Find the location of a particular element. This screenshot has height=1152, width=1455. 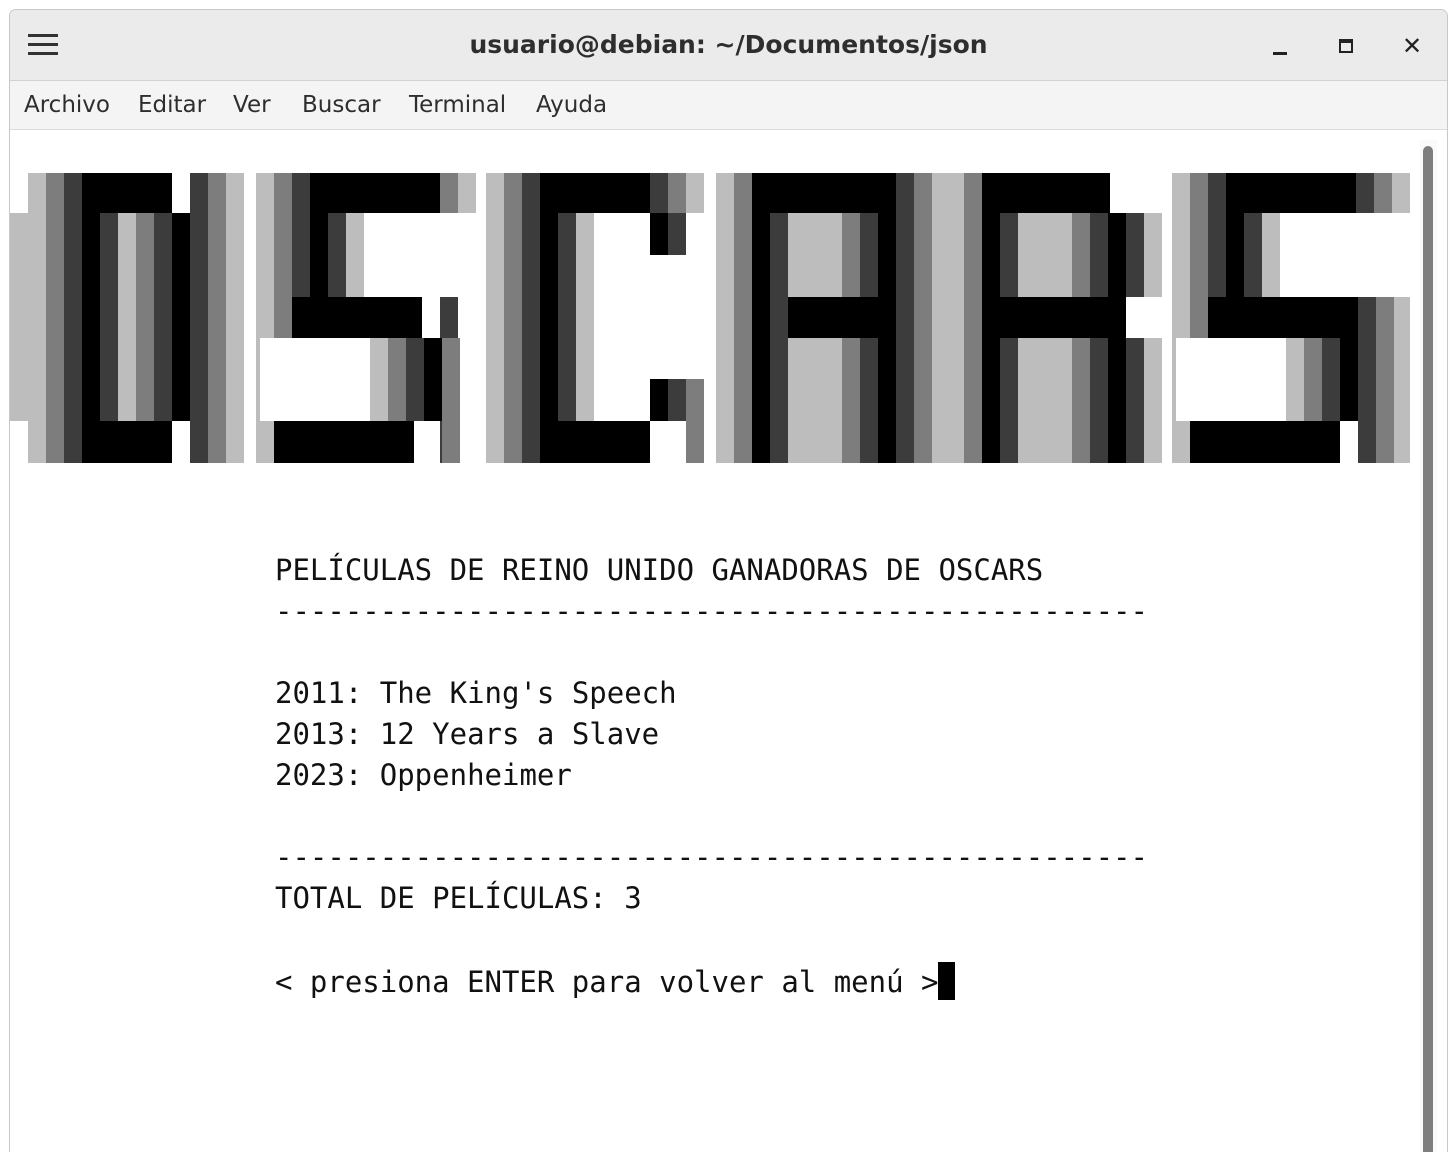

title-bar: usuario@debian: ~/Documentos/json ✕ is located at coordinates (728, 45).